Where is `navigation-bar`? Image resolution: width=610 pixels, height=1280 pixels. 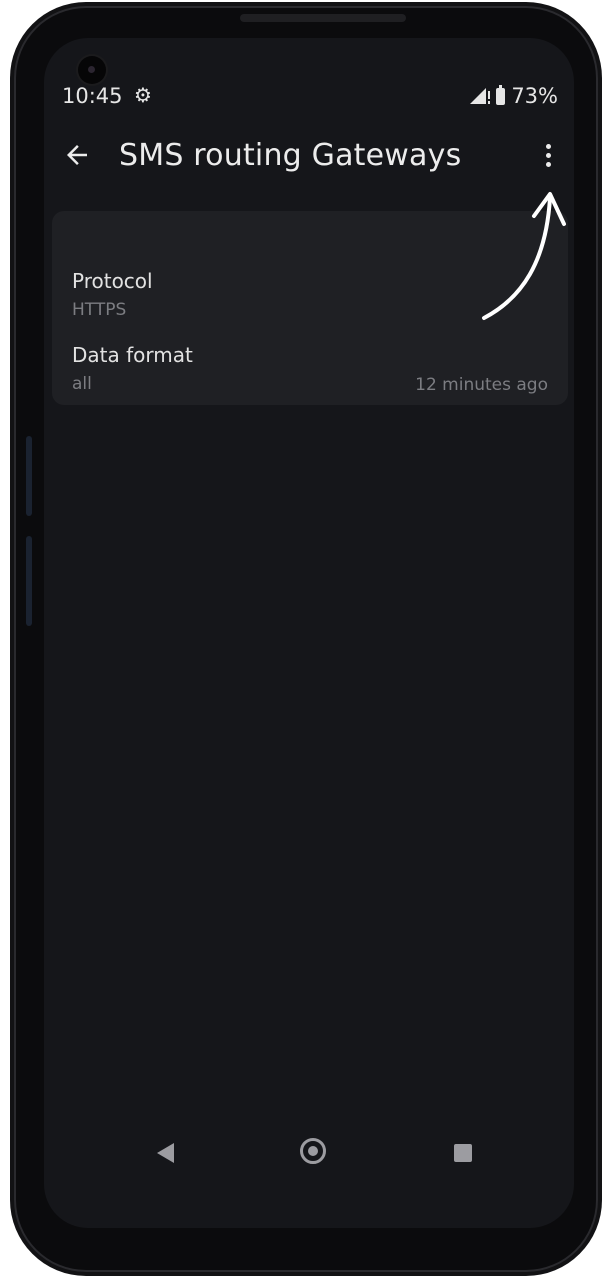 navigation-bar is located at coordinates (309, 1153).